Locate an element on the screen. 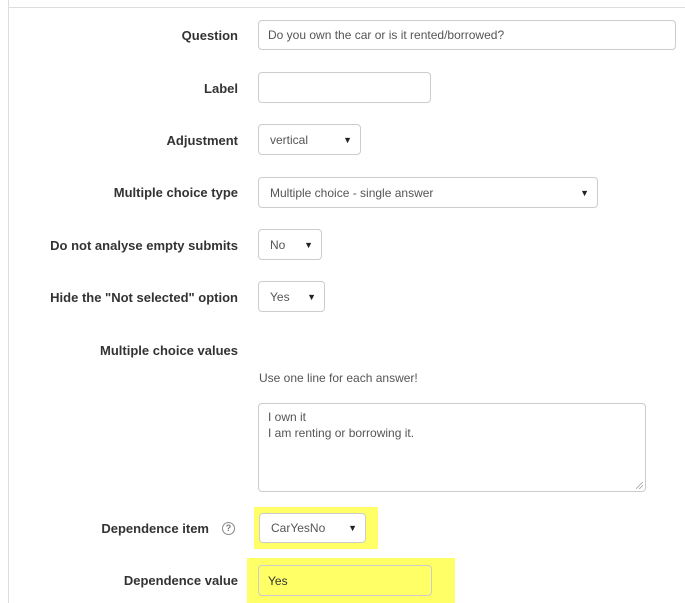 The image size is (685, 603). mc-type-select: Multiple choice - single answer ▼ is located at coordinates (428, 192).